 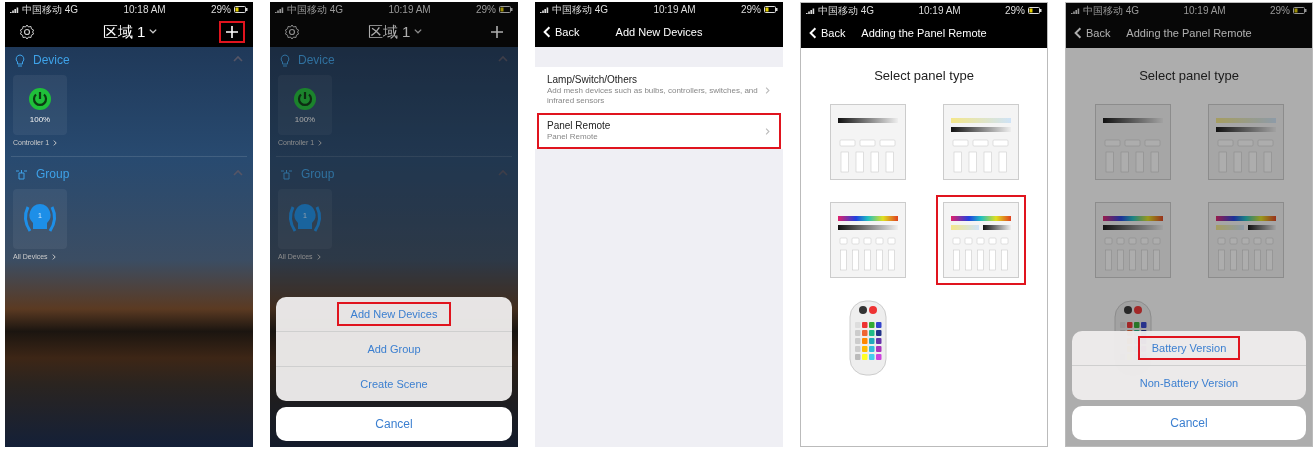 I want to click on add-button, so click(x=232, y=32).